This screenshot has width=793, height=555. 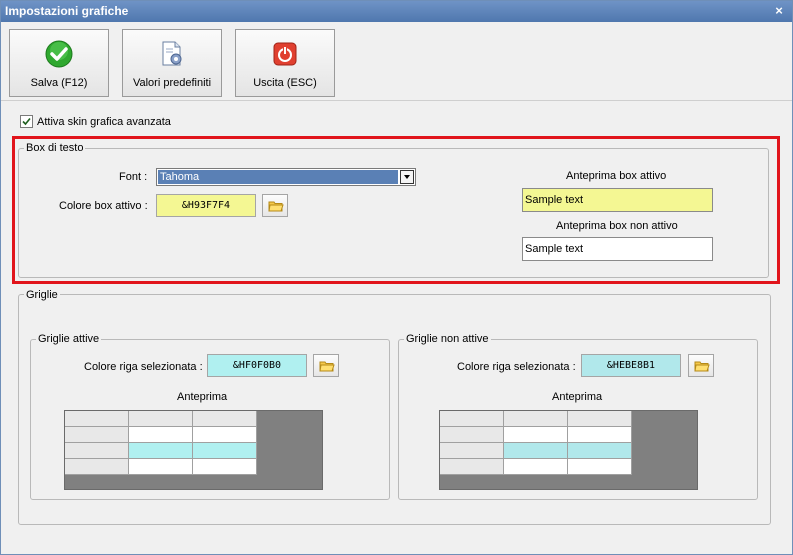 I want to click on folder-button-griglie-non-attive, so click(x=701, y=365).